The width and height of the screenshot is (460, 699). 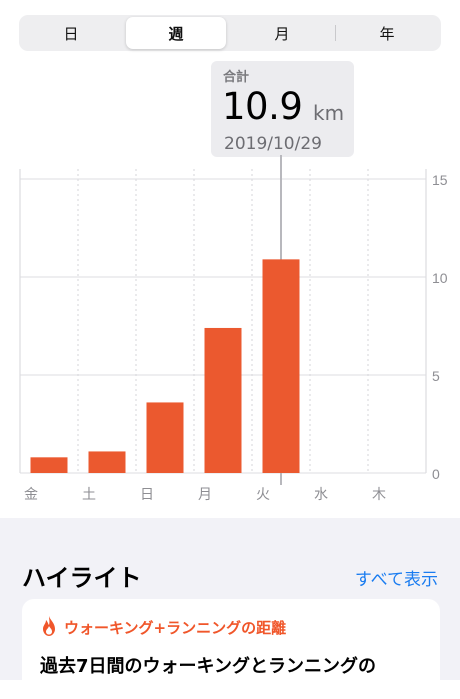 I want to click on segment-day: 日, so click(x=71, y=33).